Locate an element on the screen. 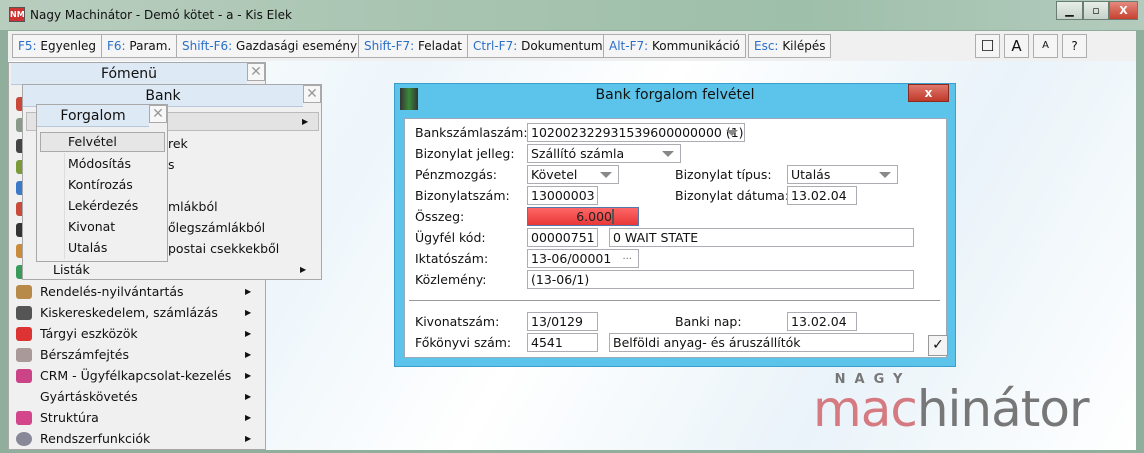  menu-item-gyartaskovetes: Gyártáskövetés ▶ is located at coordinates (134, 396).